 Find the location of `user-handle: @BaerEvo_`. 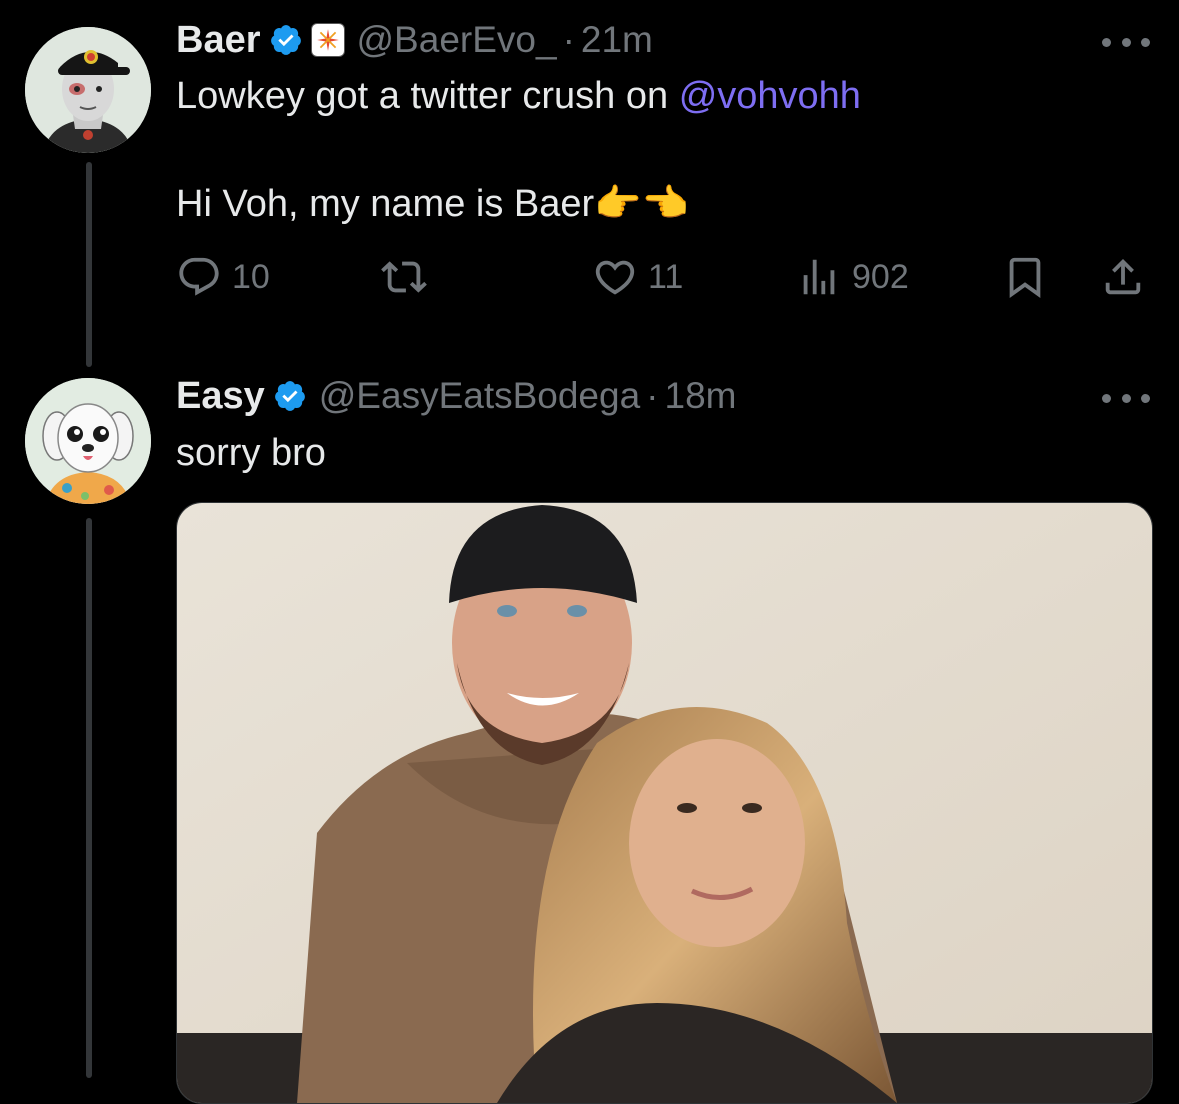

user-handle: @BaerEvo_ is located at coordinates (457, 40).